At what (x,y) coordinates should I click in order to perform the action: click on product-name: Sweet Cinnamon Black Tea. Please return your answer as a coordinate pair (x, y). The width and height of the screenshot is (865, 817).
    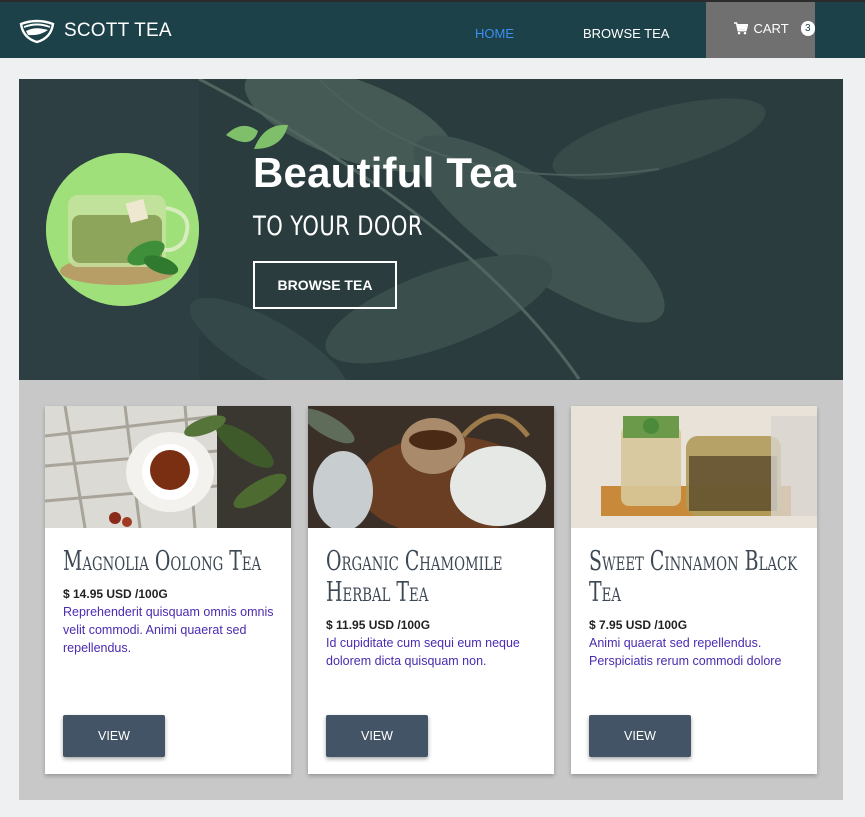
    Looking at the image, I should click on (693, 577).